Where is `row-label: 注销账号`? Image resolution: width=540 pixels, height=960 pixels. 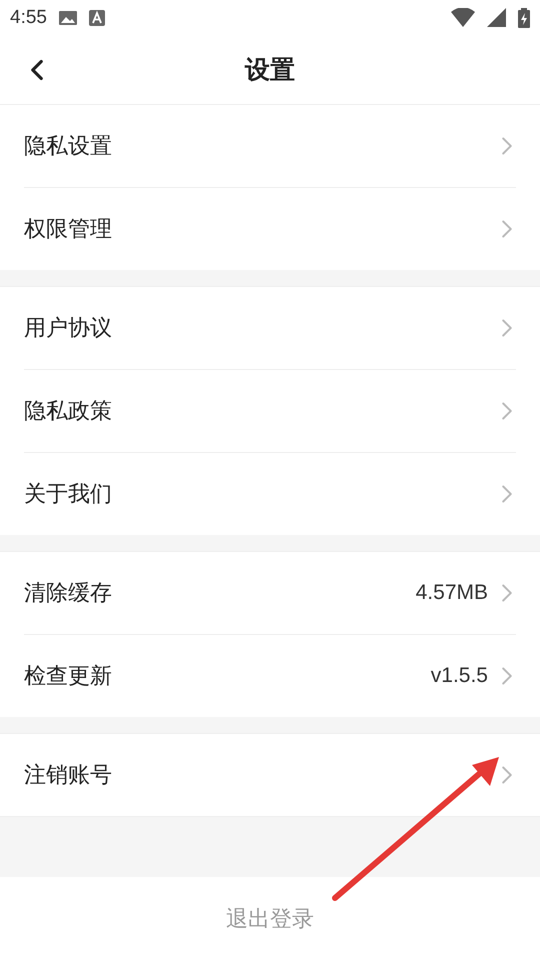
row-label: 注销账号 is located at coordinates (68, 776).